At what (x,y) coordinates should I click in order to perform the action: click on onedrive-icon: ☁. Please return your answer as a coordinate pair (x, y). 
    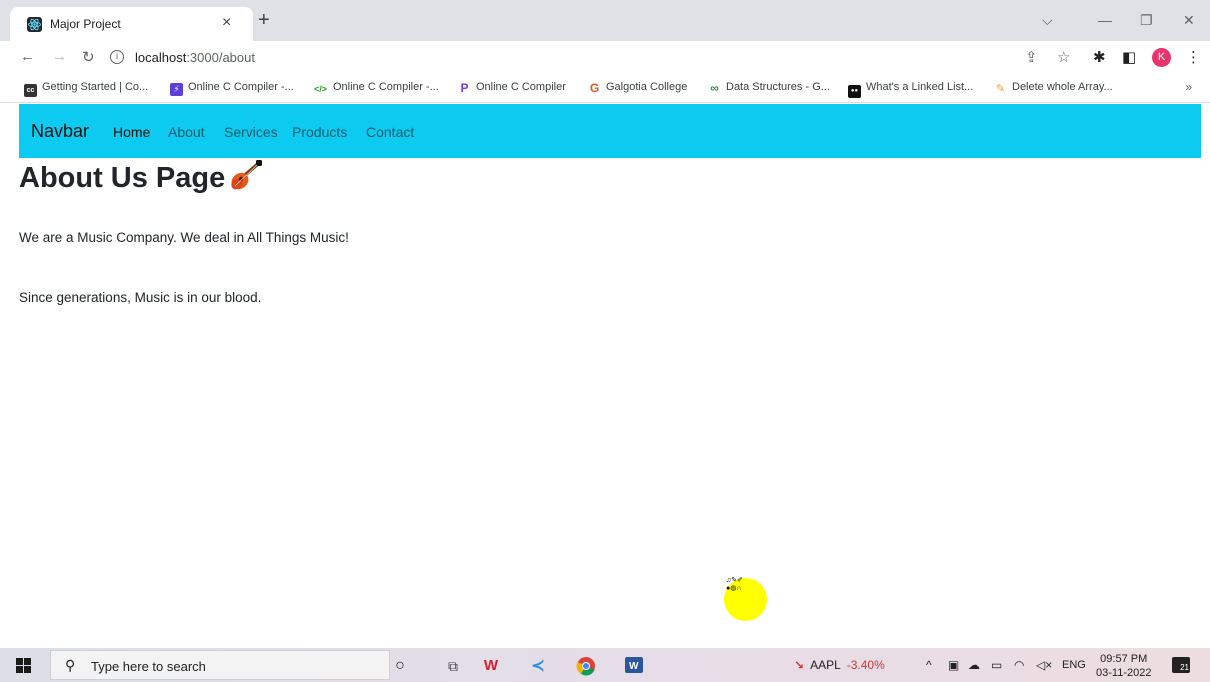
    Looking at the image, I should click on (974, 665).